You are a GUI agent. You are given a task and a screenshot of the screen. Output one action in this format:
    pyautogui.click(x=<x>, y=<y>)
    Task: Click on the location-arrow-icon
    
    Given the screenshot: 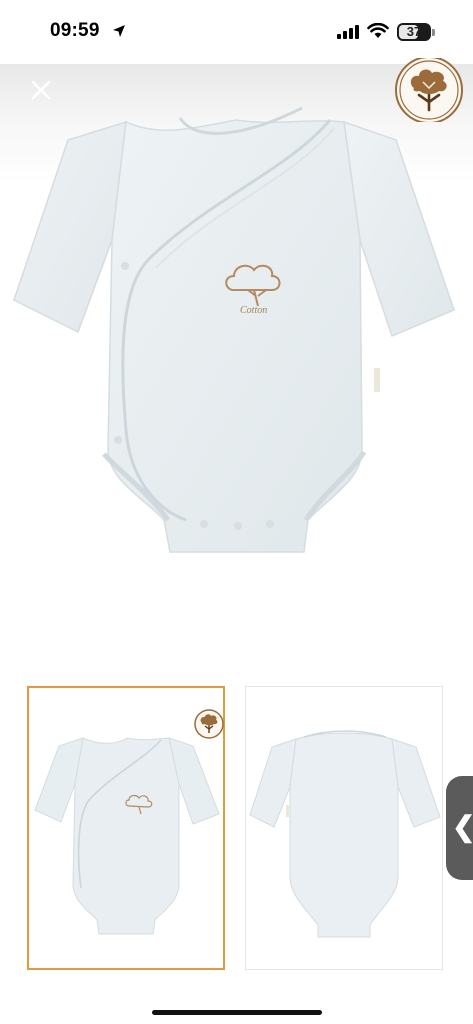 What is the action you would take?
    pyautogui.click(x=119, y=31)
    